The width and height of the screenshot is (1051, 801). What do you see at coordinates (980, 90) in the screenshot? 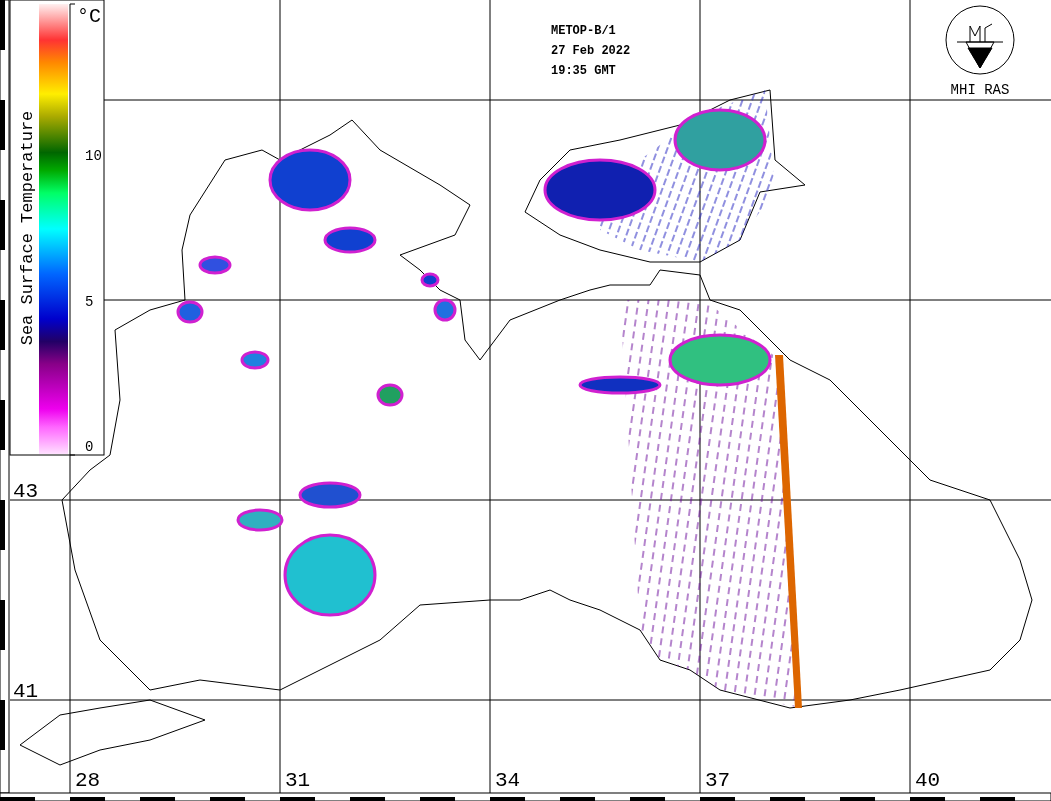
I see `logo-caption: MHI RAS` at bounding box center [980, 90].